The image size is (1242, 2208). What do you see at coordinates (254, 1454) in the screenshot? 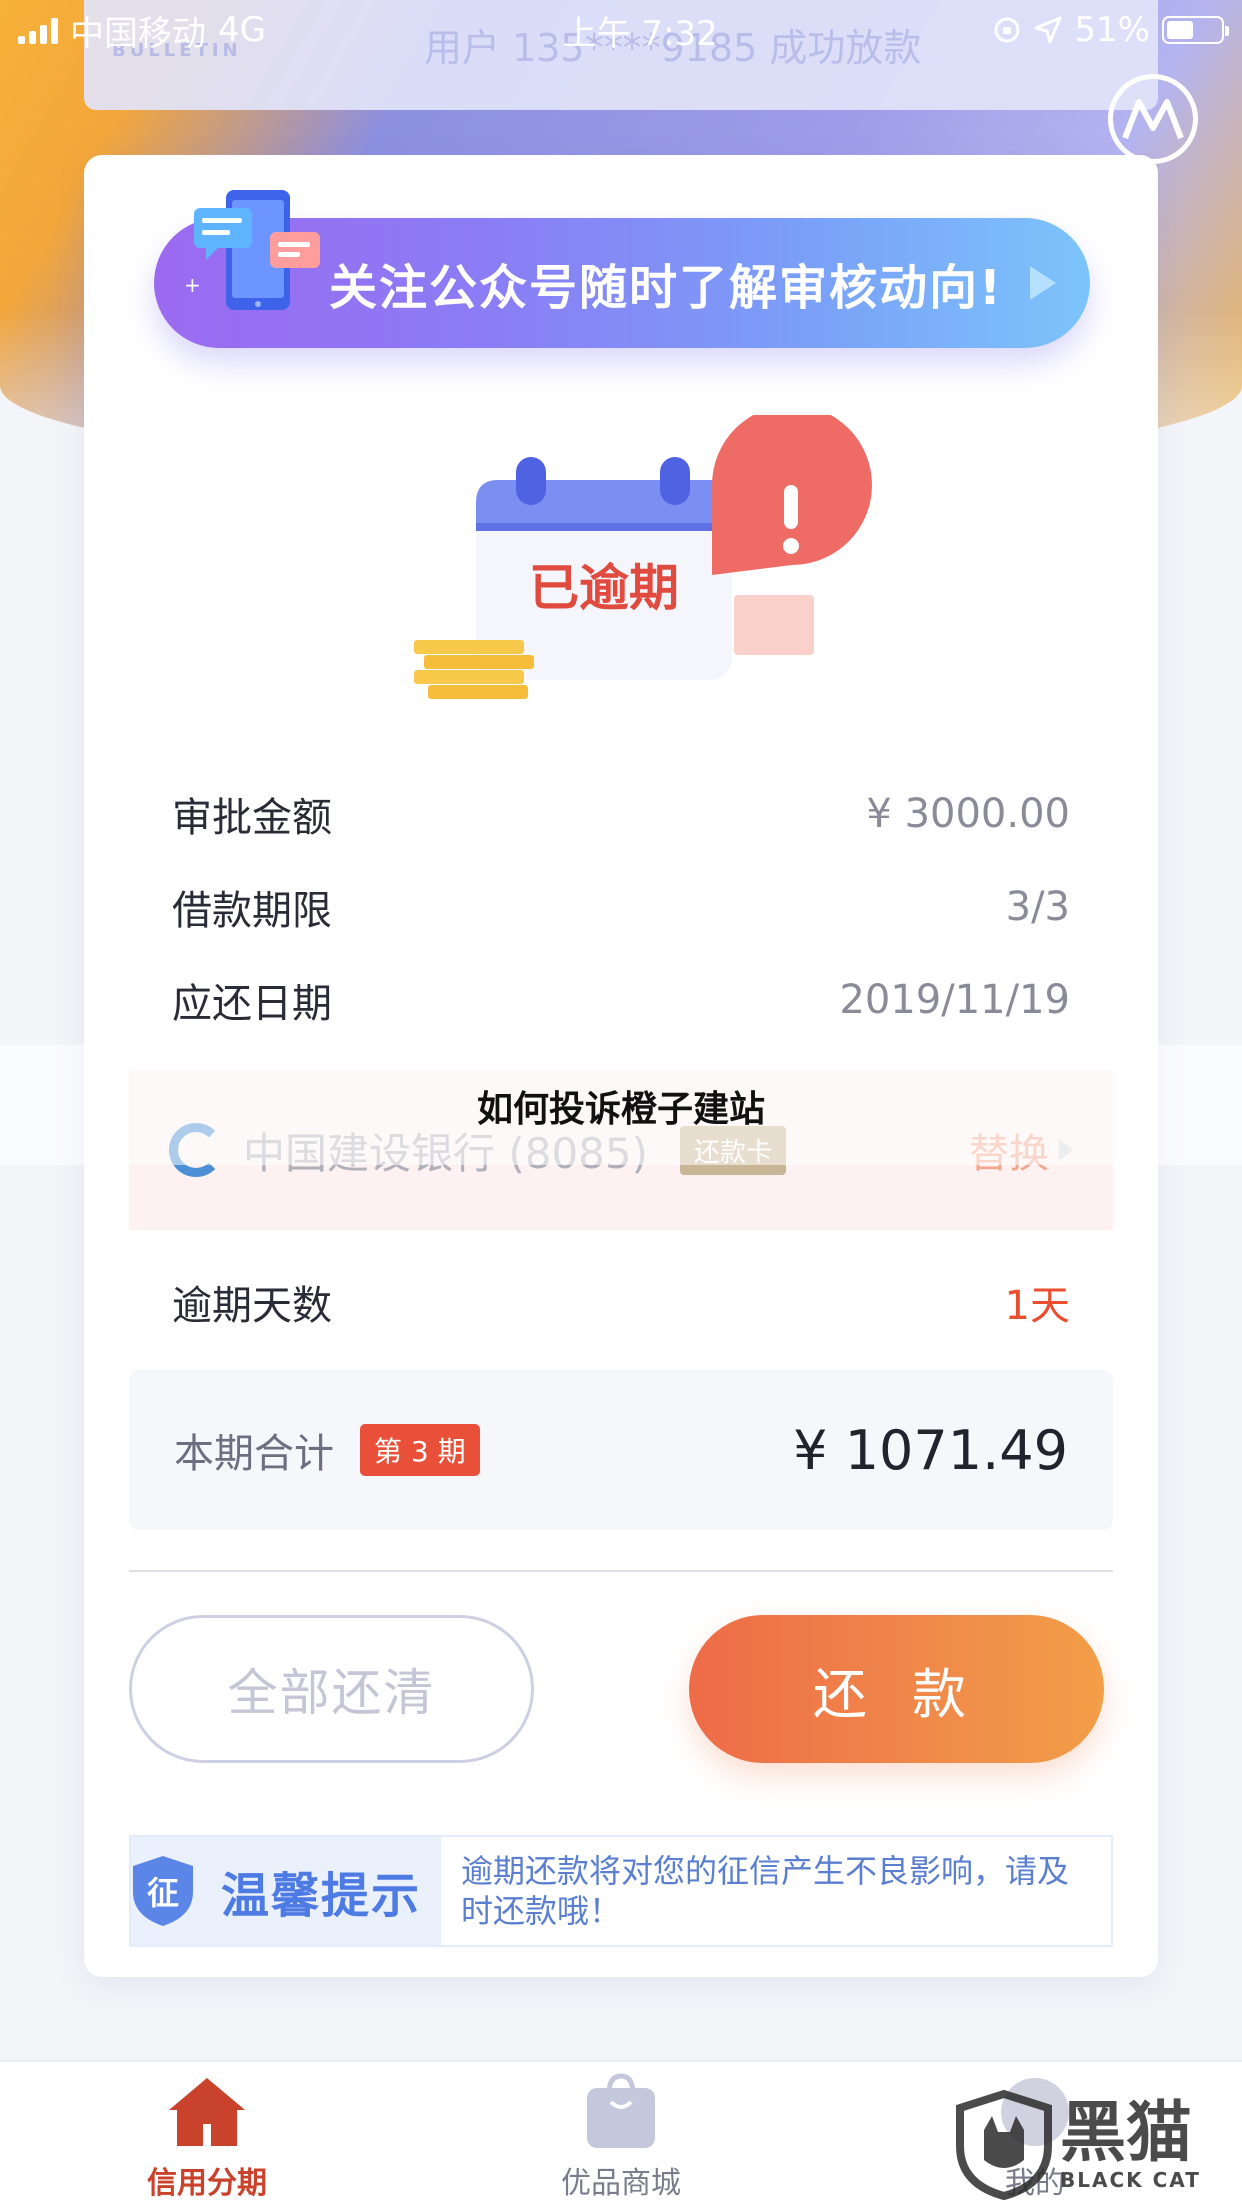
I see `total-label: 本期合计` at bounding box center [254, 1454].